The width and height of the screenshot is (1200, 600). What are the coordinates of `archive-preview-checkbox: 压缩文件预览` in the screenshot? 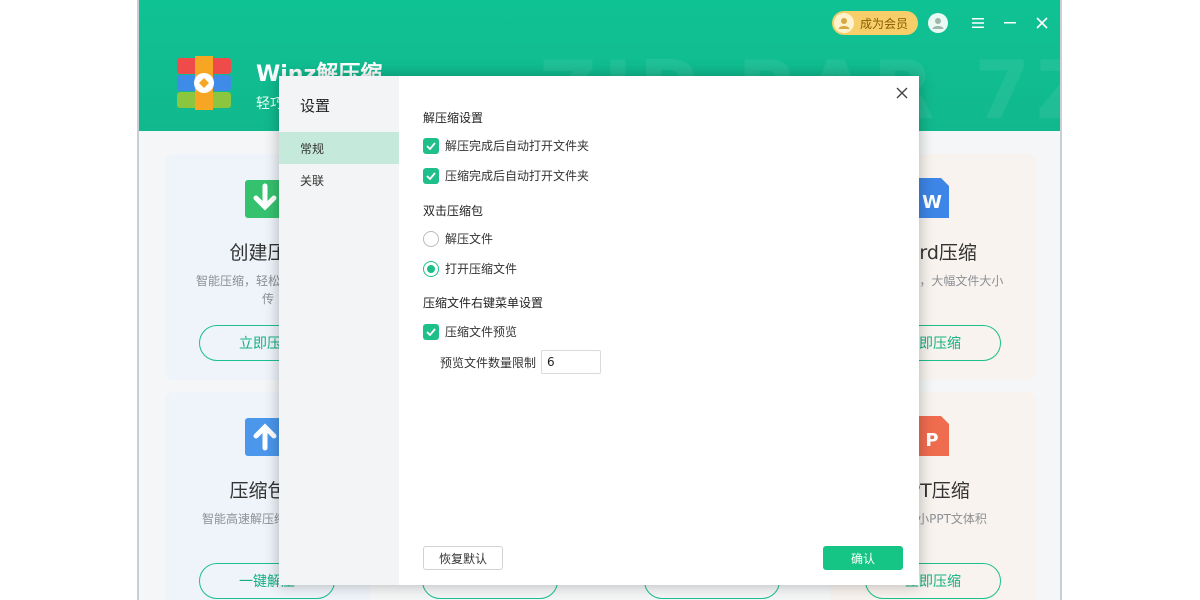 It's located at (470, 331).